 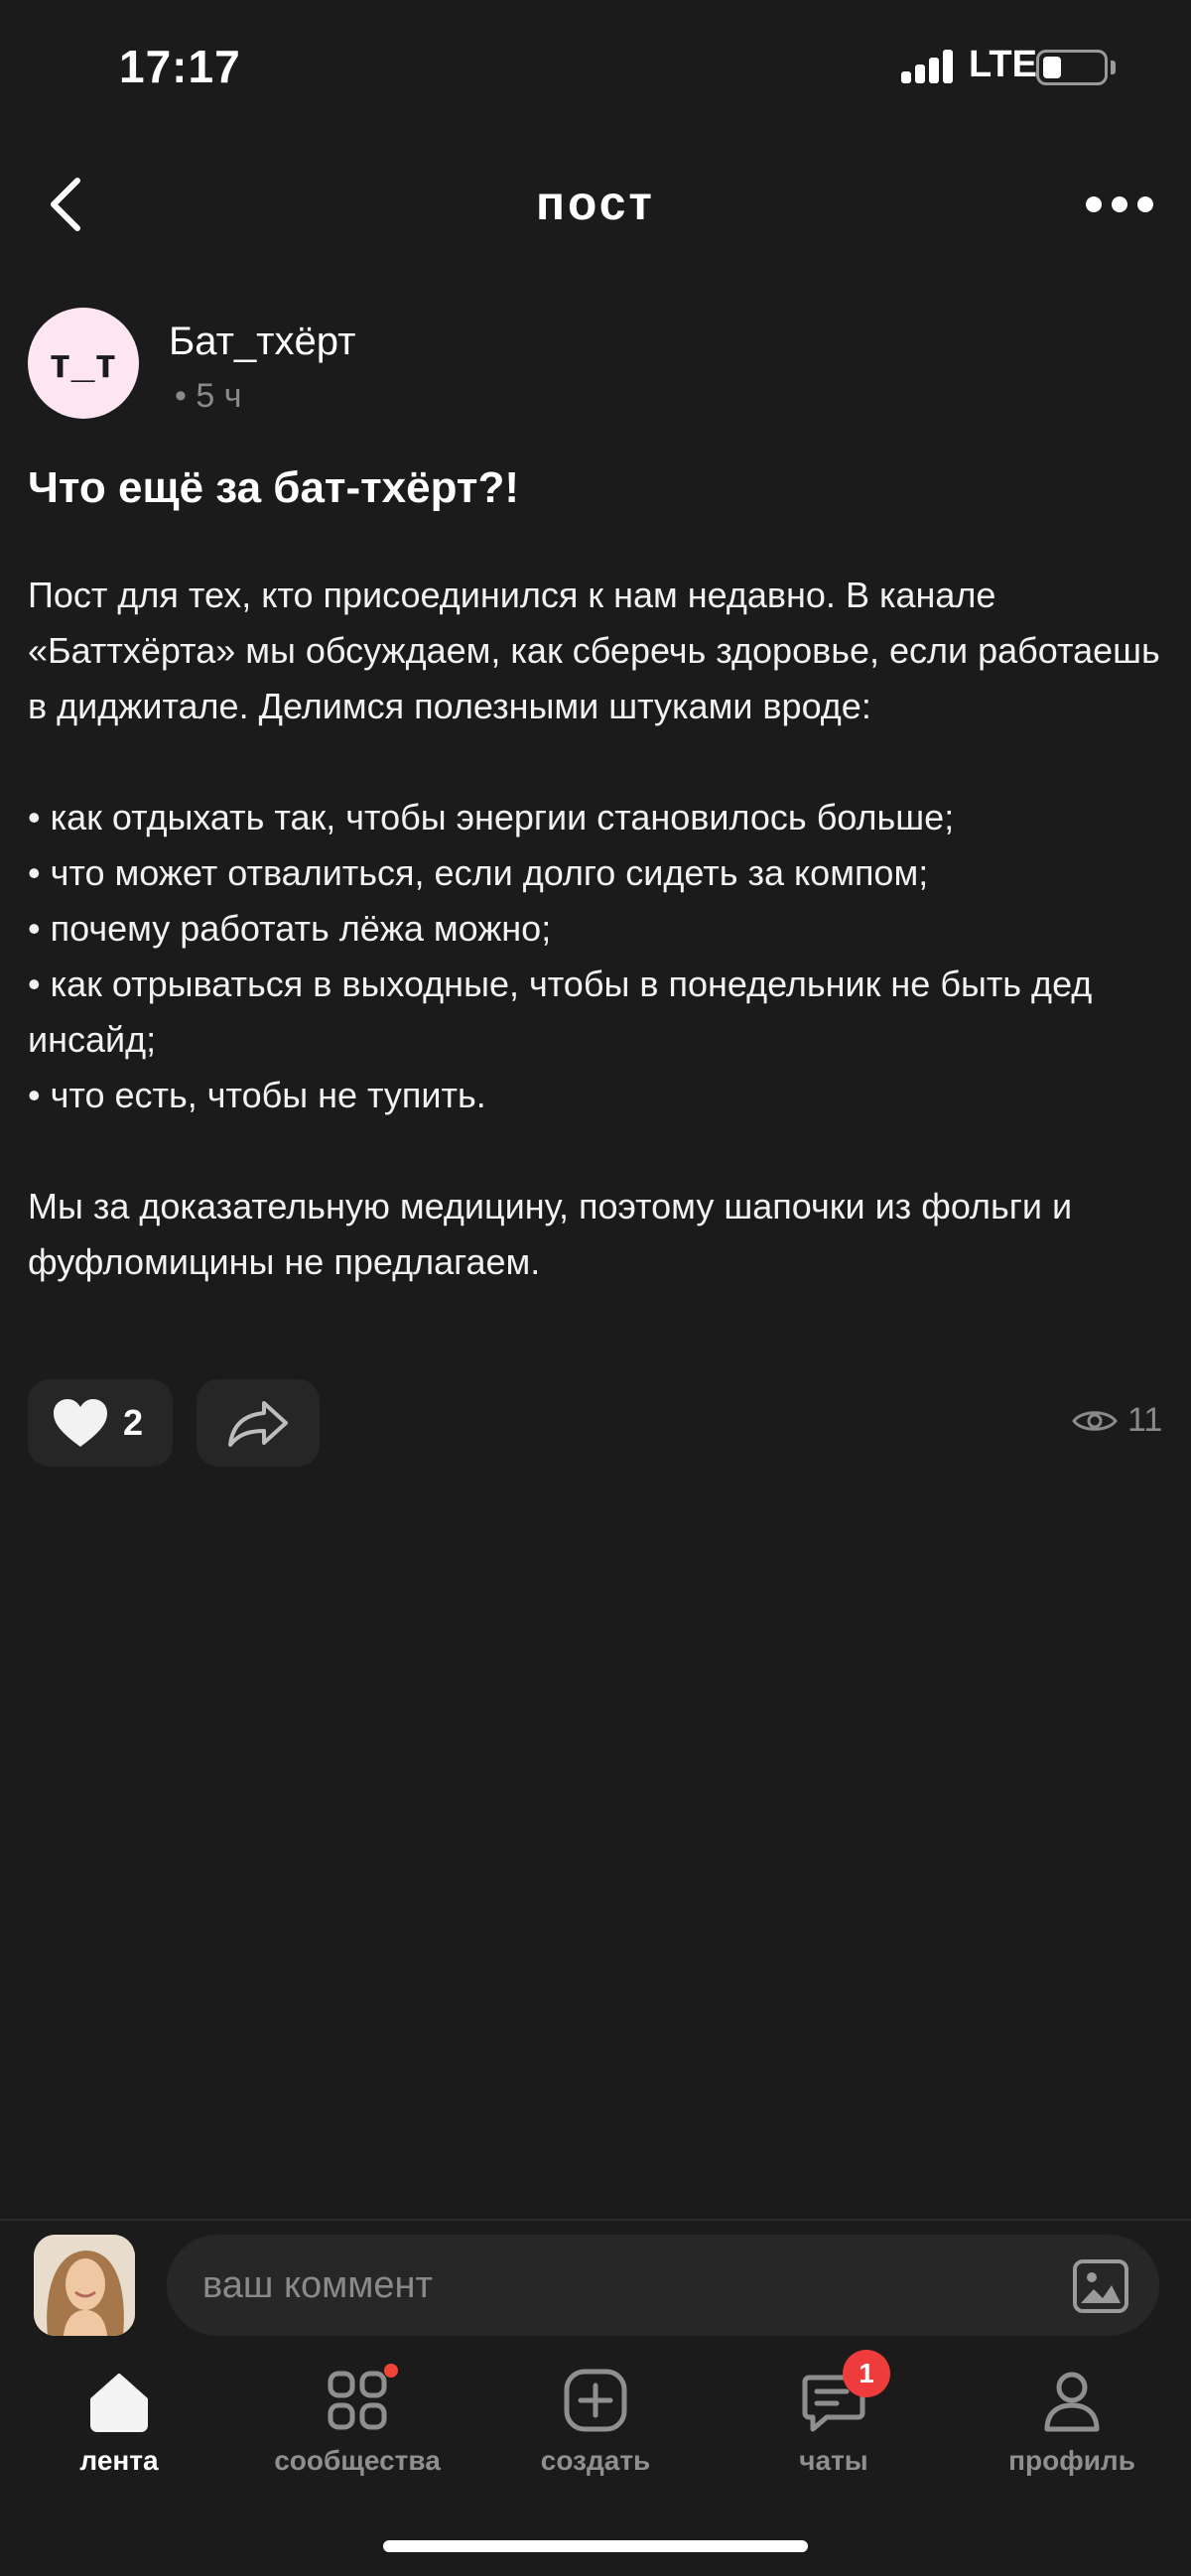 I want to click on like-button: 2, so click(x=100, y=1423).